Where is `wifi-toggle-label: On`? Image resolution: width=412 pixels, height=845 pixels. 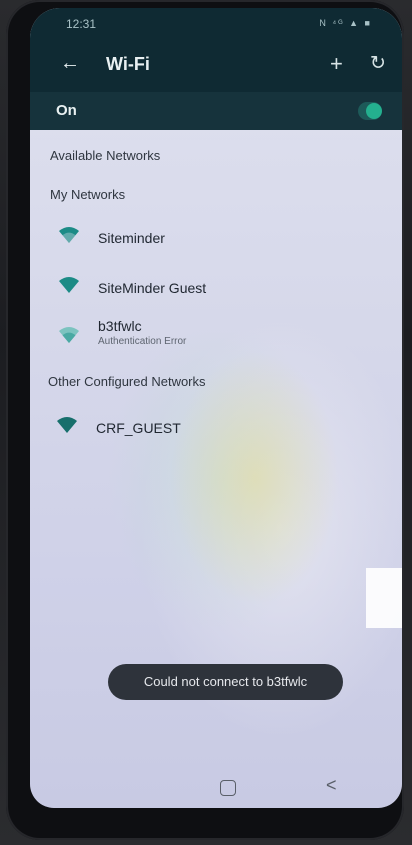
wifi-toggle-label: On is located at coordinates (66, 110).